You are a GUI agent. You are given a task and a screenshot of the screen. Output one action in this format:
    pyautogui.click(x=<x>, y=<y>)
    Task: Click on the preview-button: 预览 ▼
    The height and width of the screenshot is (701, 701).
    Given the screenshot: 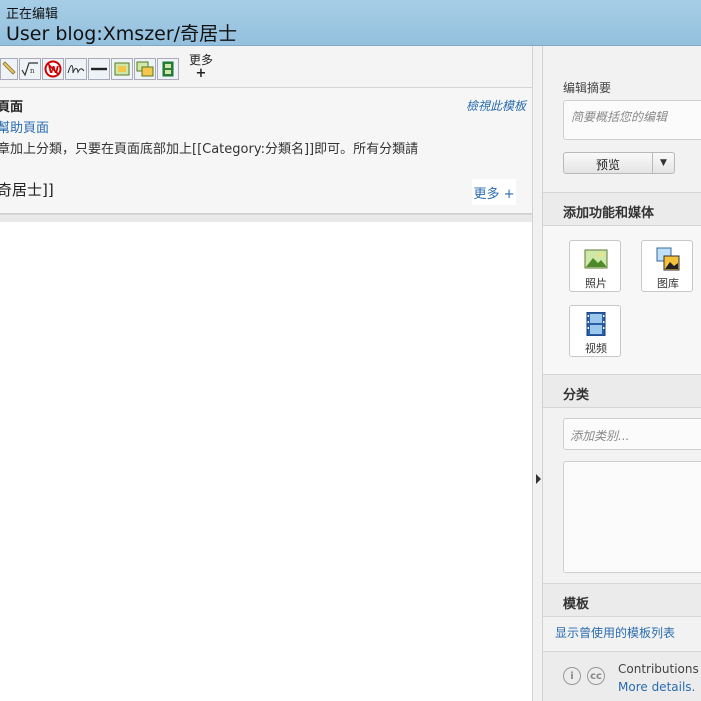 What is the action you would take?
    pyautogui.click(x=619, y=163)
    